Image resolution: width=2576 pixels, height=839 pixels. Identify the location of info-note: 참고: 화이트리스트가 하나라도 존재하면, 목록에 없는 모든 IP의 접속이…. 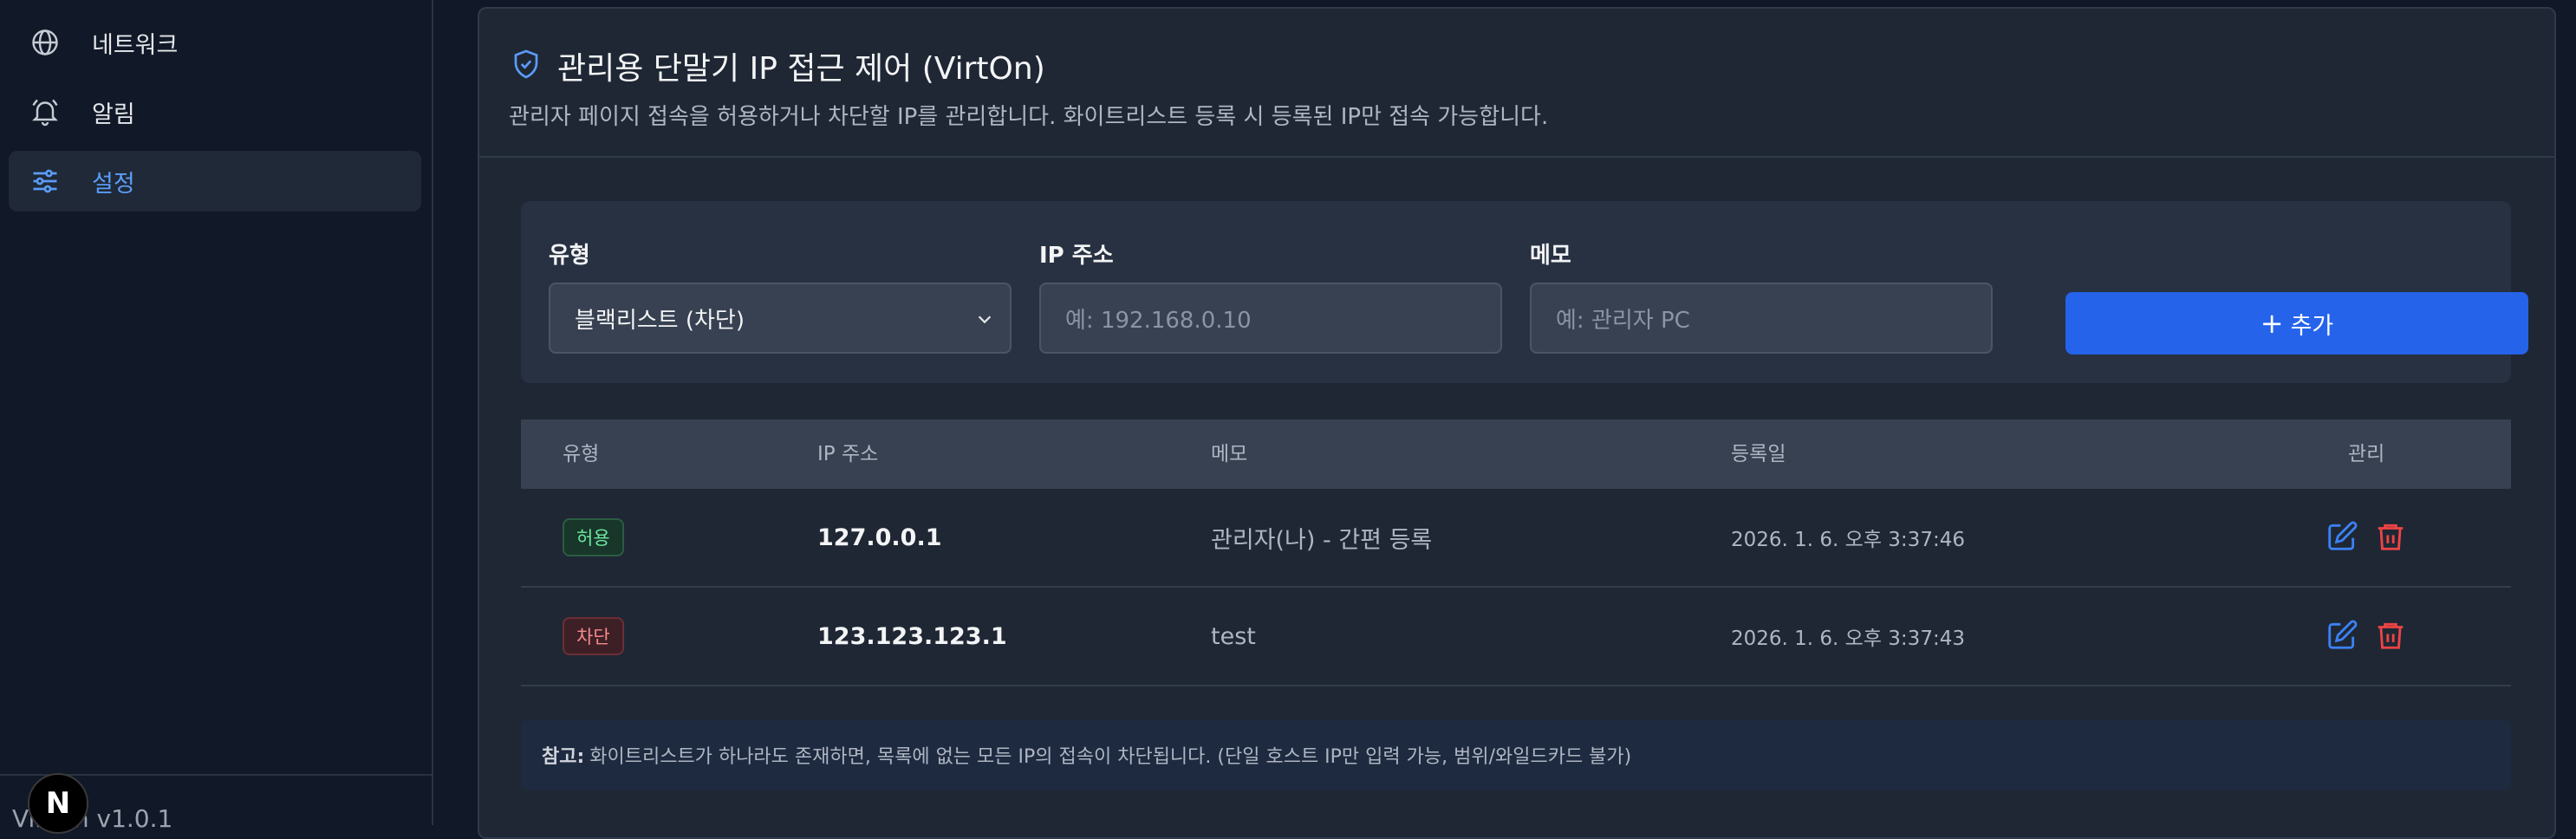
(1516, 754).